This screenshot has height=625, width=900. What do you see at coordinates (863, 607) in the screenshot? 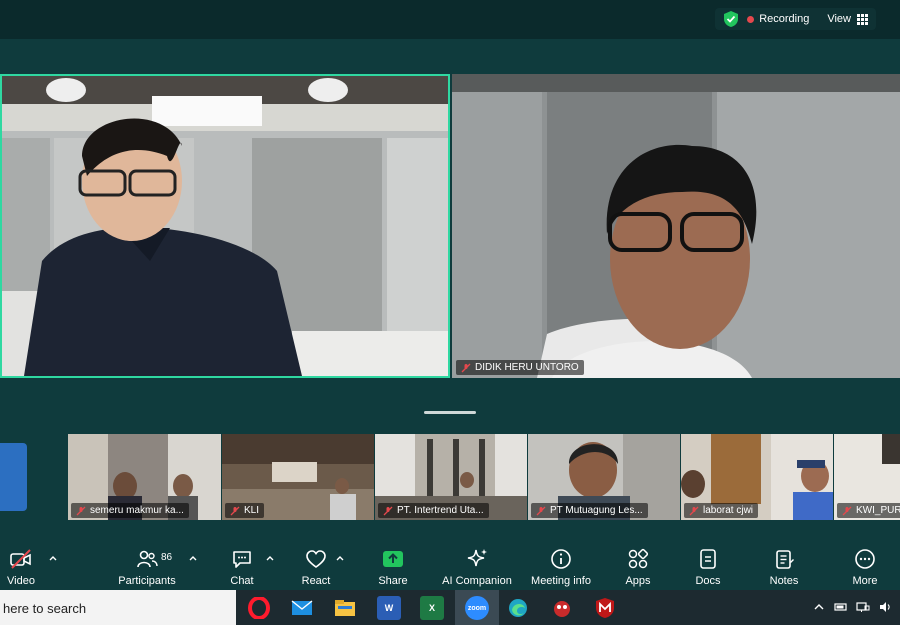
I see `network-icon` at bounding box center [863, 607].